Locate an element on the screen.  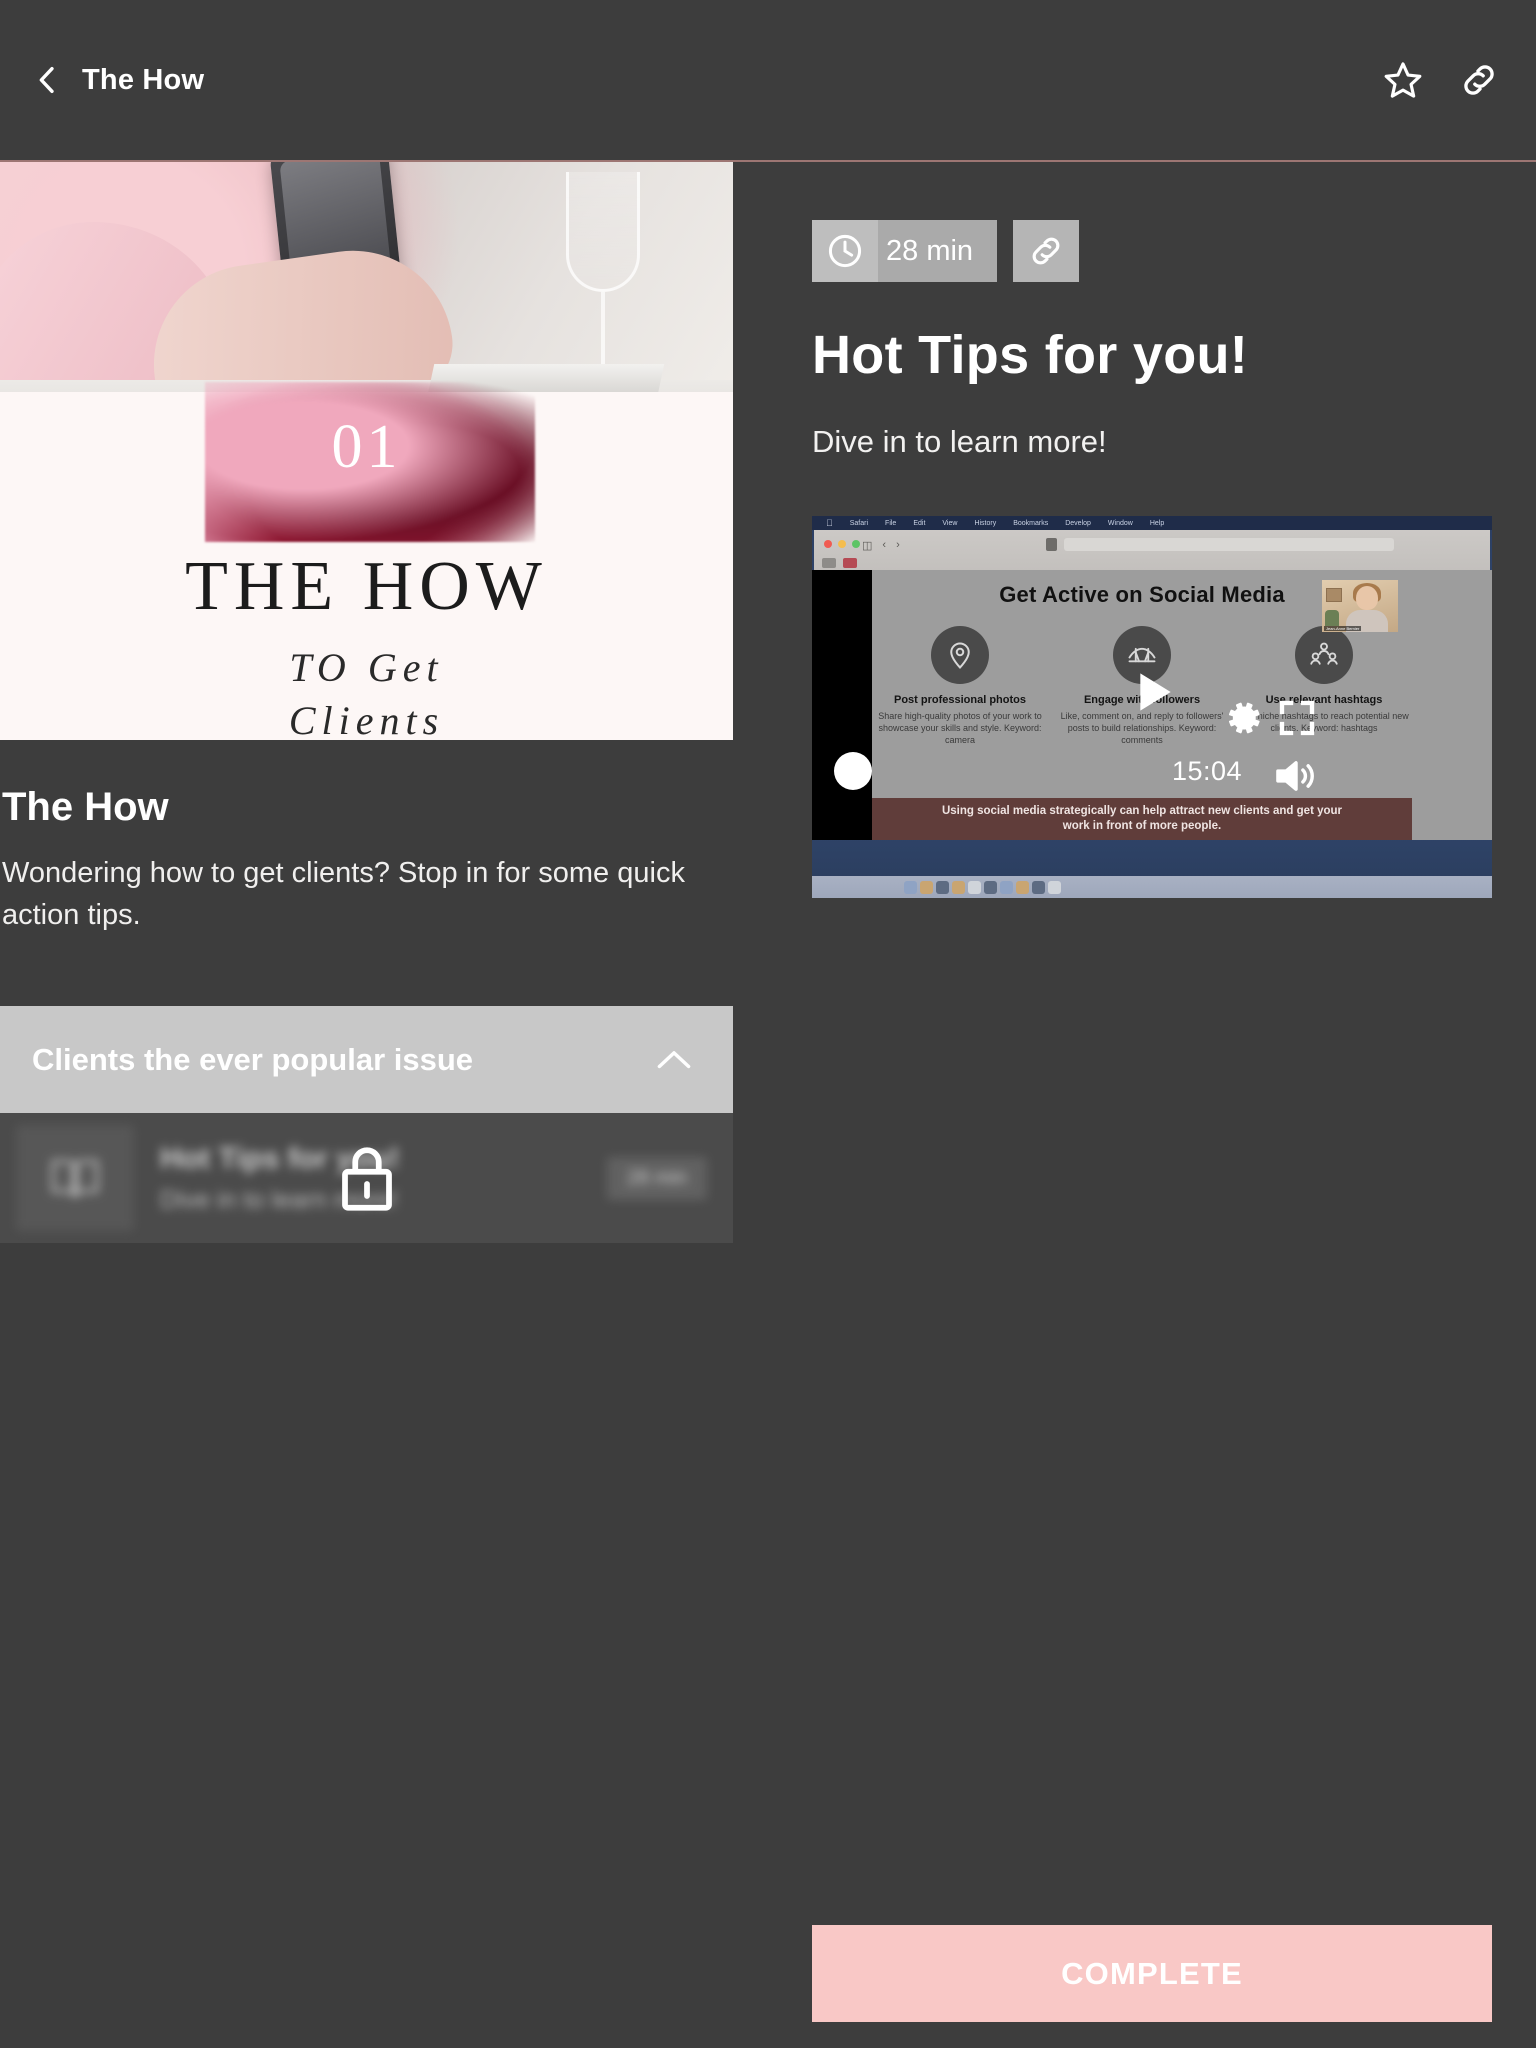
presenter-webcam-overlay: Jean-Anne Bernier is located at coordinates (1360, 606).